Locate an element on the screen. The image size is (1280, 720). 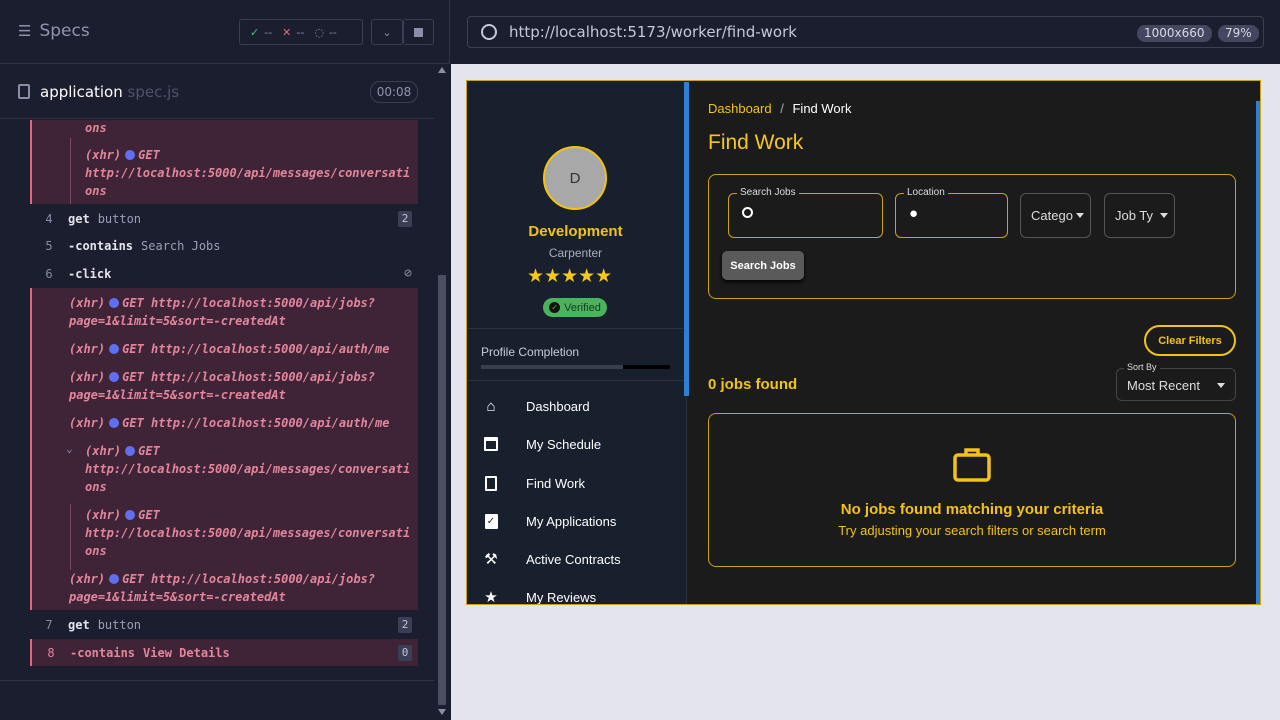
command-row: 4 get button 2 is located at coordinates (224, 218).